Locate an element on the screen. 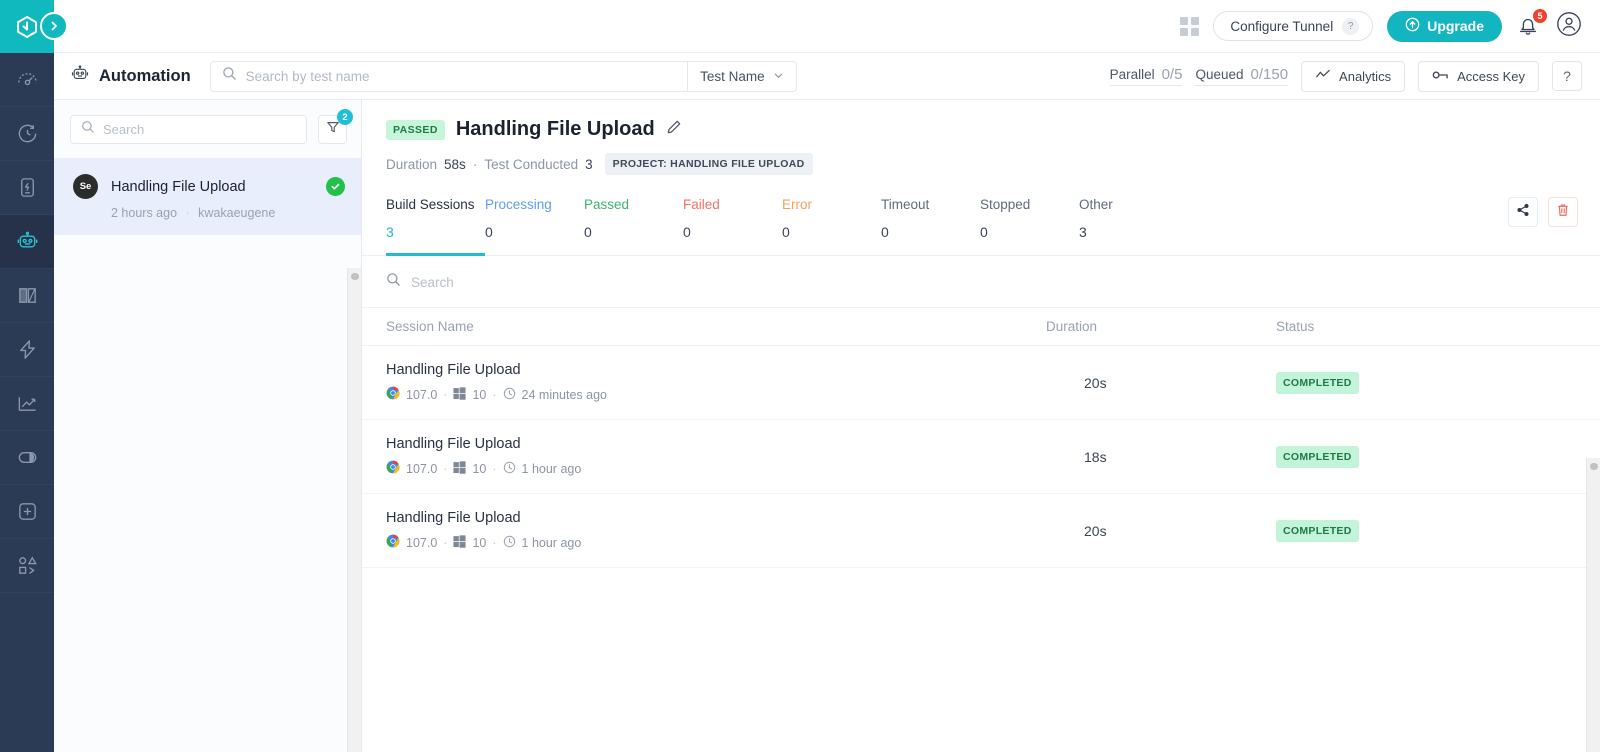  sessions-scrollbar-thumb is located at coordinates (1594, 466).